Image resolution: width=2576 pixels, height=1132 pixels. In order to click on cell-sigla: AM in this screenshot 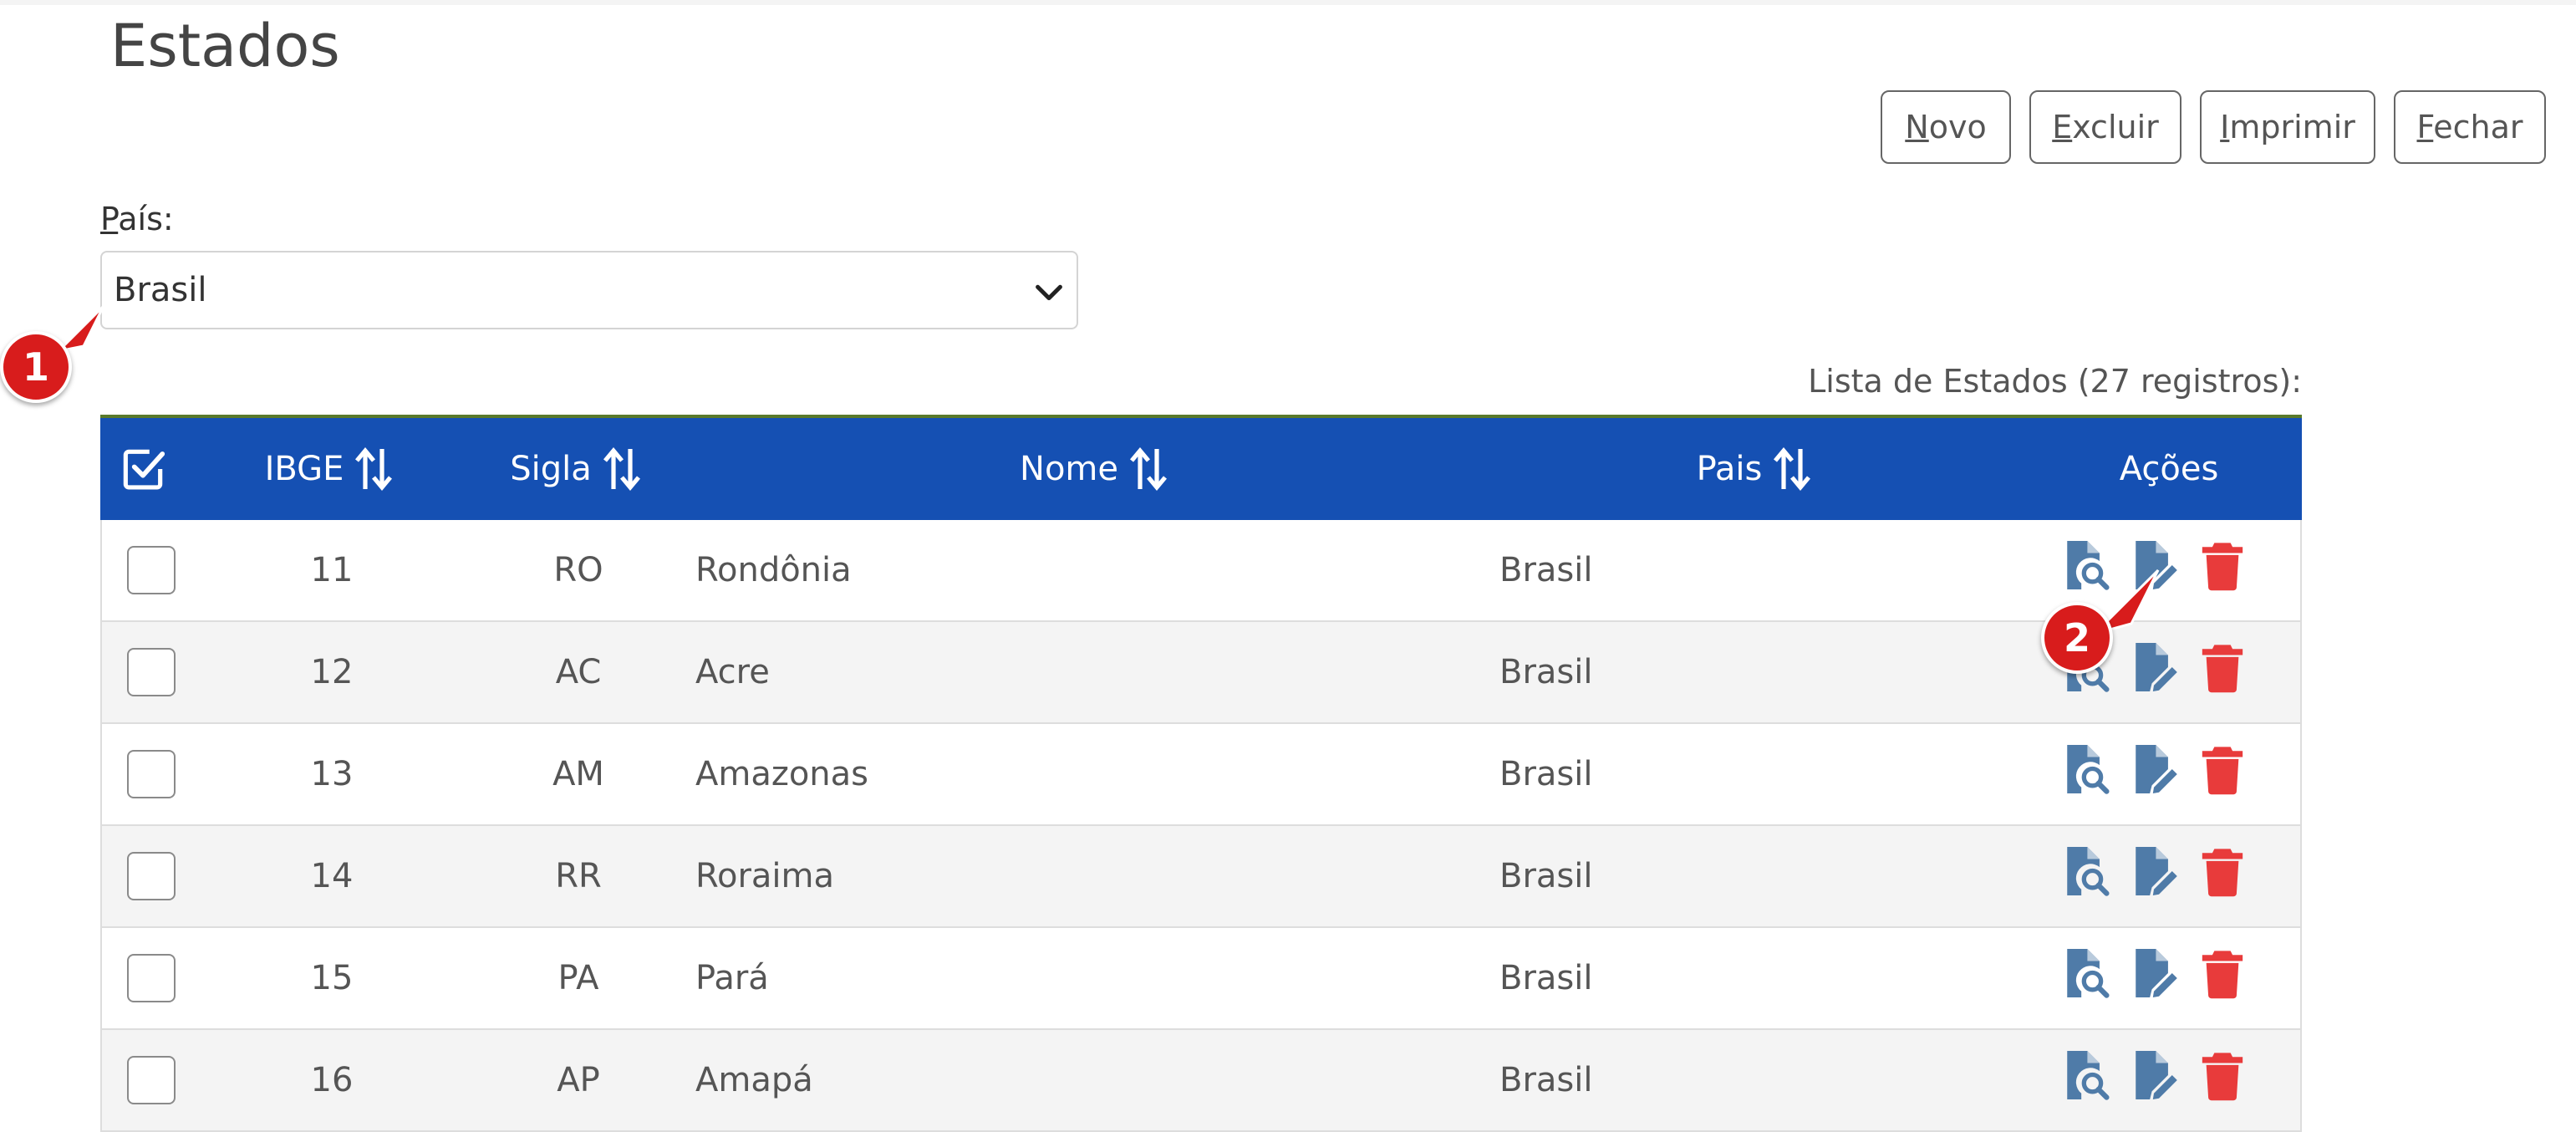, I will do `click(578, 774)`.